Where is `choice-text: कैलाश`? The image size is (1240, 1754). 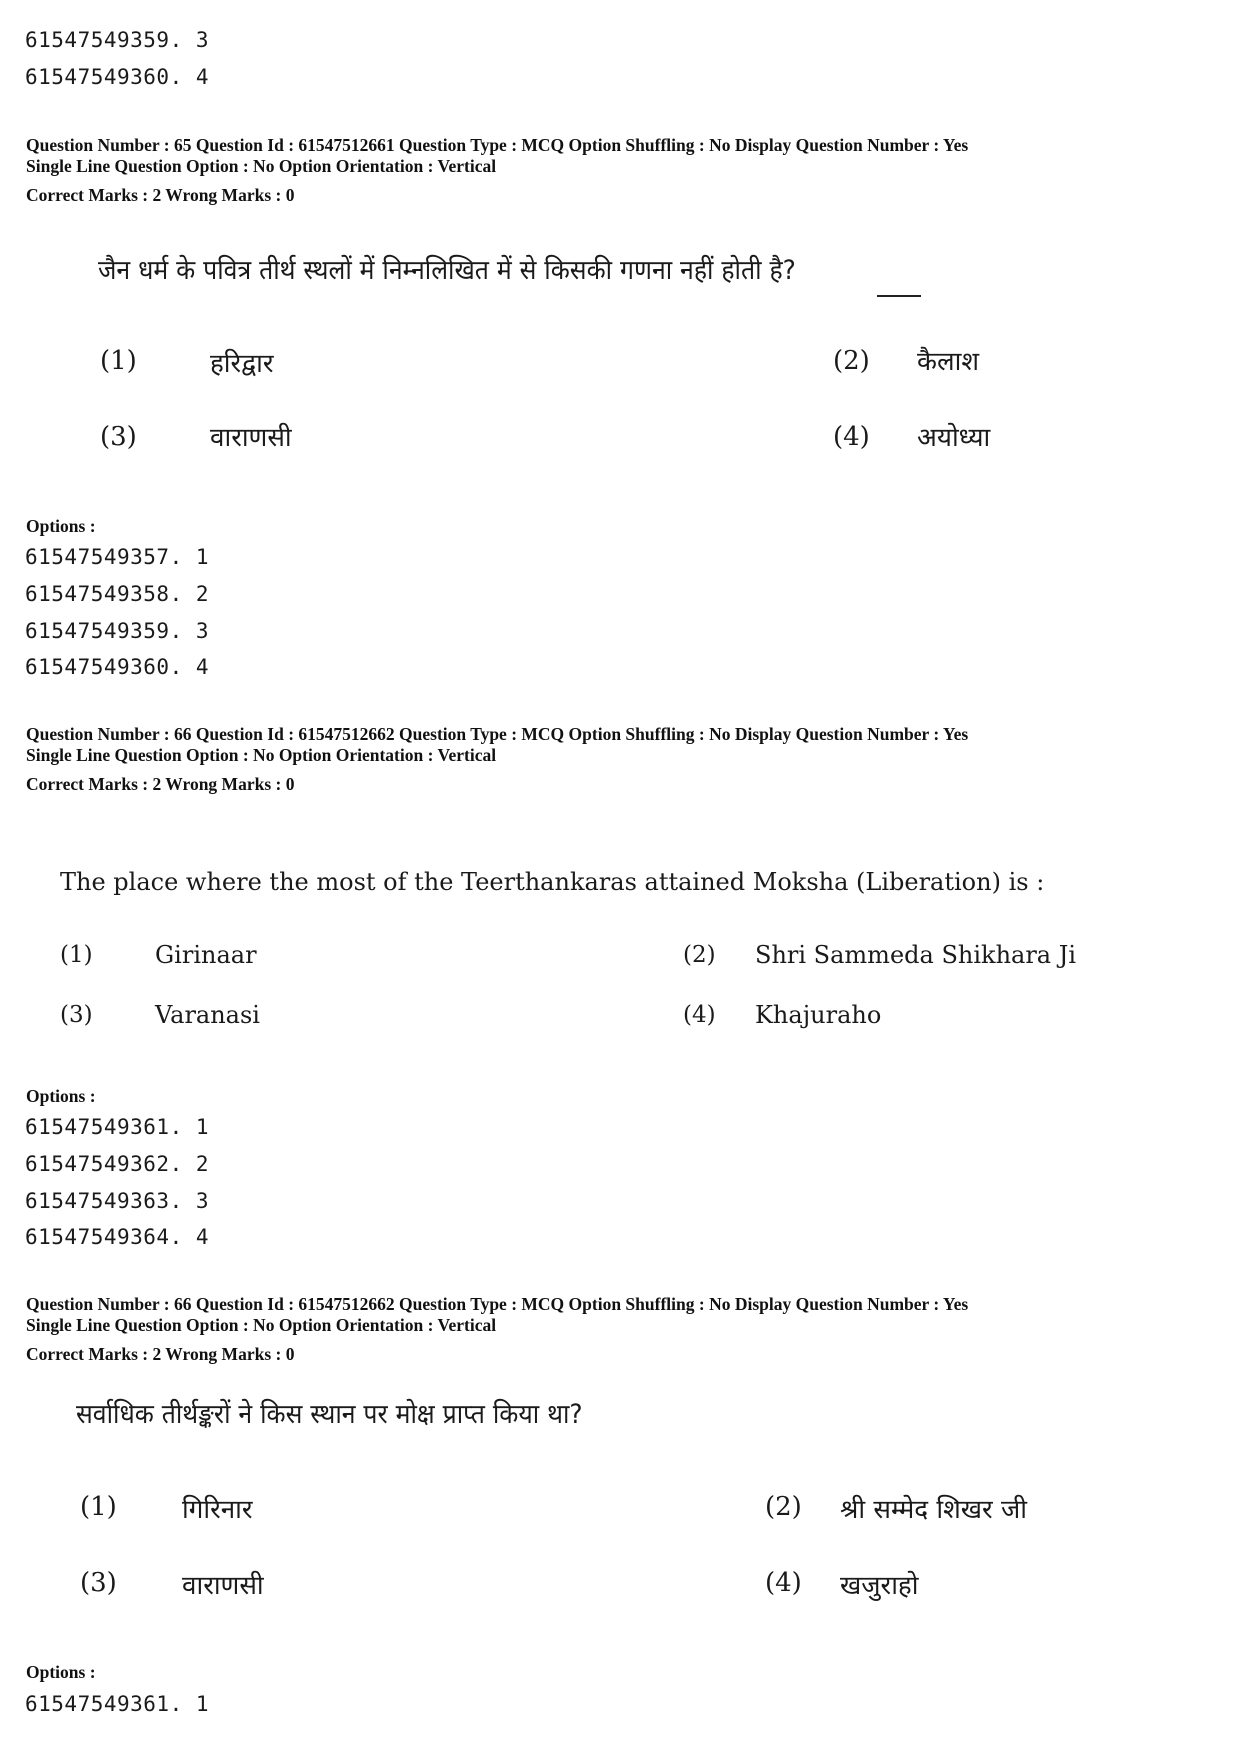 choice-text: कैलाश is located at coordinates (948, 362).